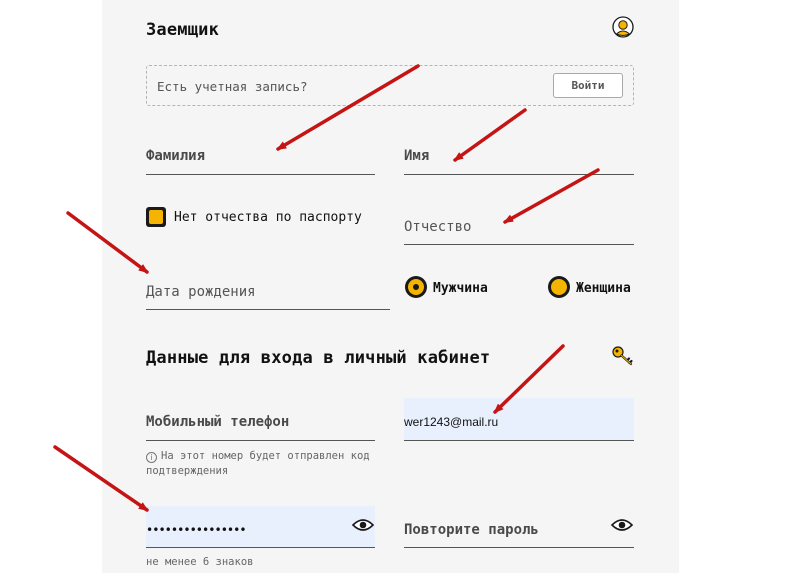  Describe the element at coordinates (438, 227) in the screenshot. I see `patronymic-label: Отчество` at that location.